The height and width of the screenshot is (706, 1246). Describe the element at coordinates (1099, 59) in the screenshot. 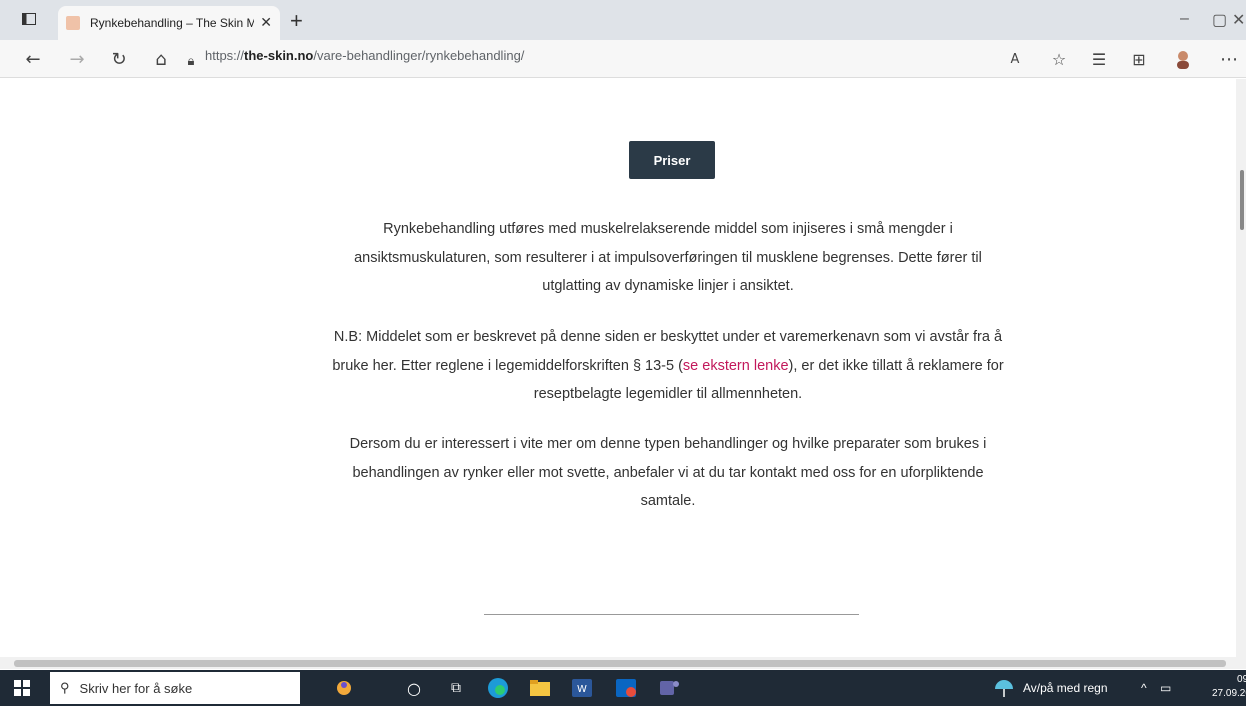

I see `favorites-icon: ☰` at that location.